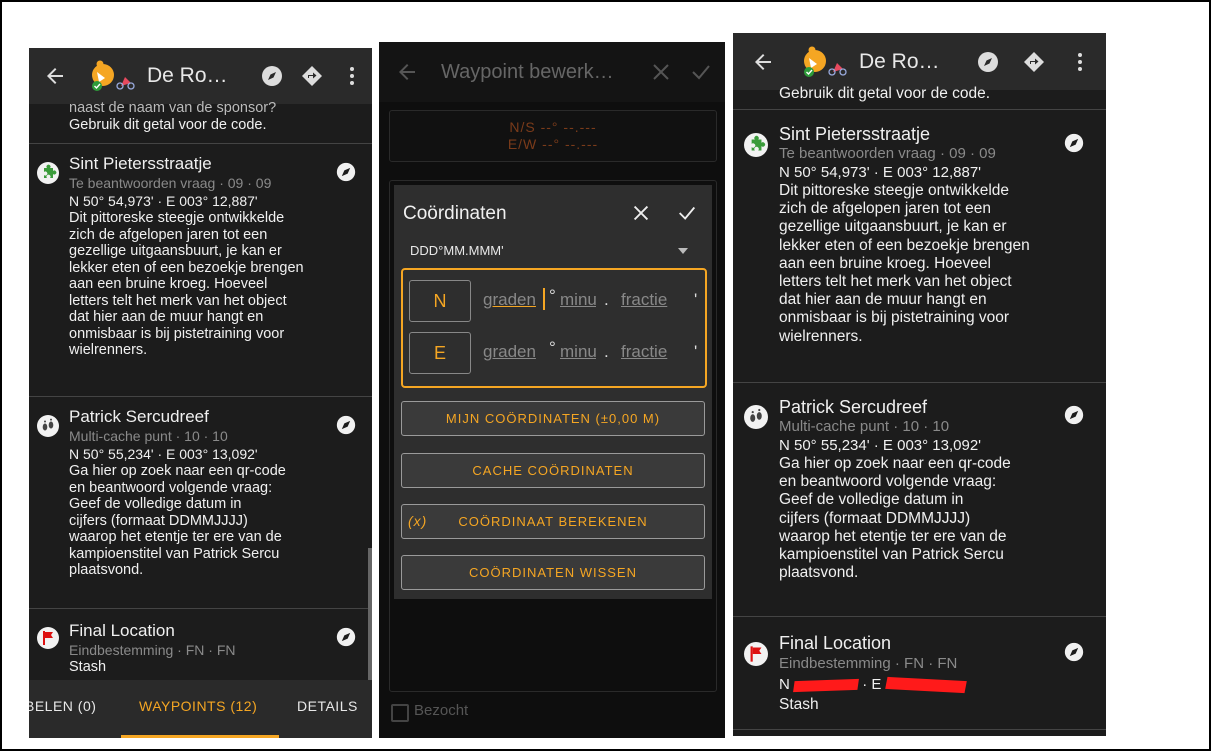  Describe the element at coordinates (853, 407) in the screenshot. I see `waypoint-name: Patrick Sercudreef` at that location.